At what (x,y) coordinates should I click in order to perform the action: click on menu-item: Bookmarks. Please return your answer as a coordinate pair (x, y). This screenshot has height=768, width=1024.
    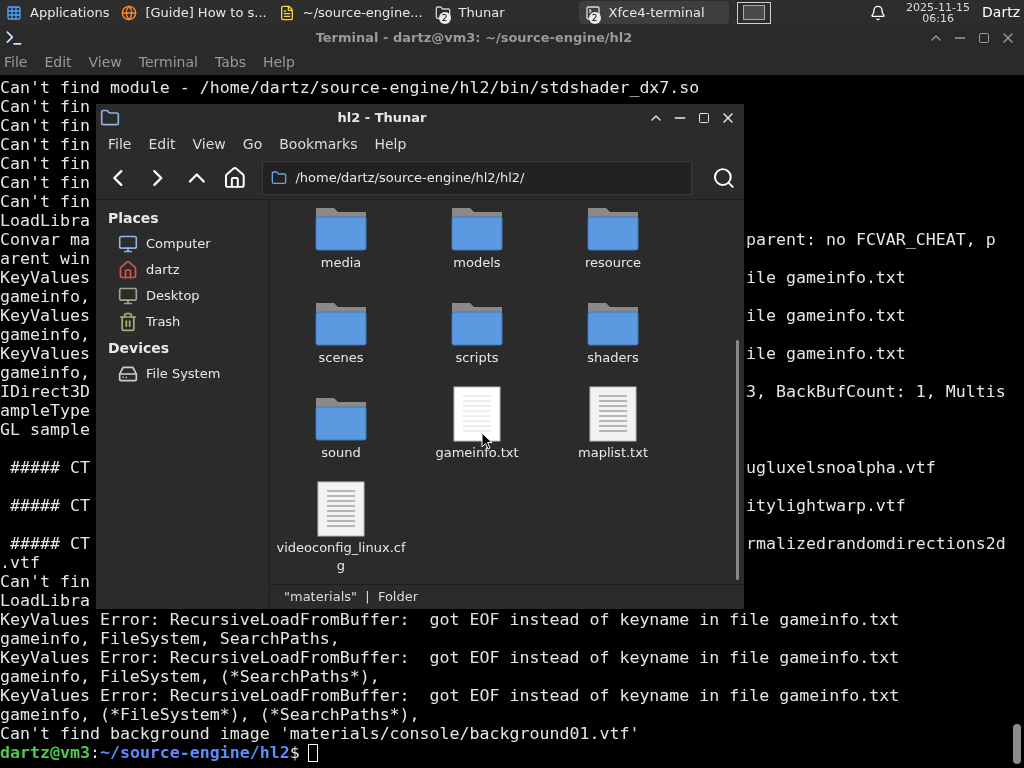
    Looking at the image, I should click on (318, 144).